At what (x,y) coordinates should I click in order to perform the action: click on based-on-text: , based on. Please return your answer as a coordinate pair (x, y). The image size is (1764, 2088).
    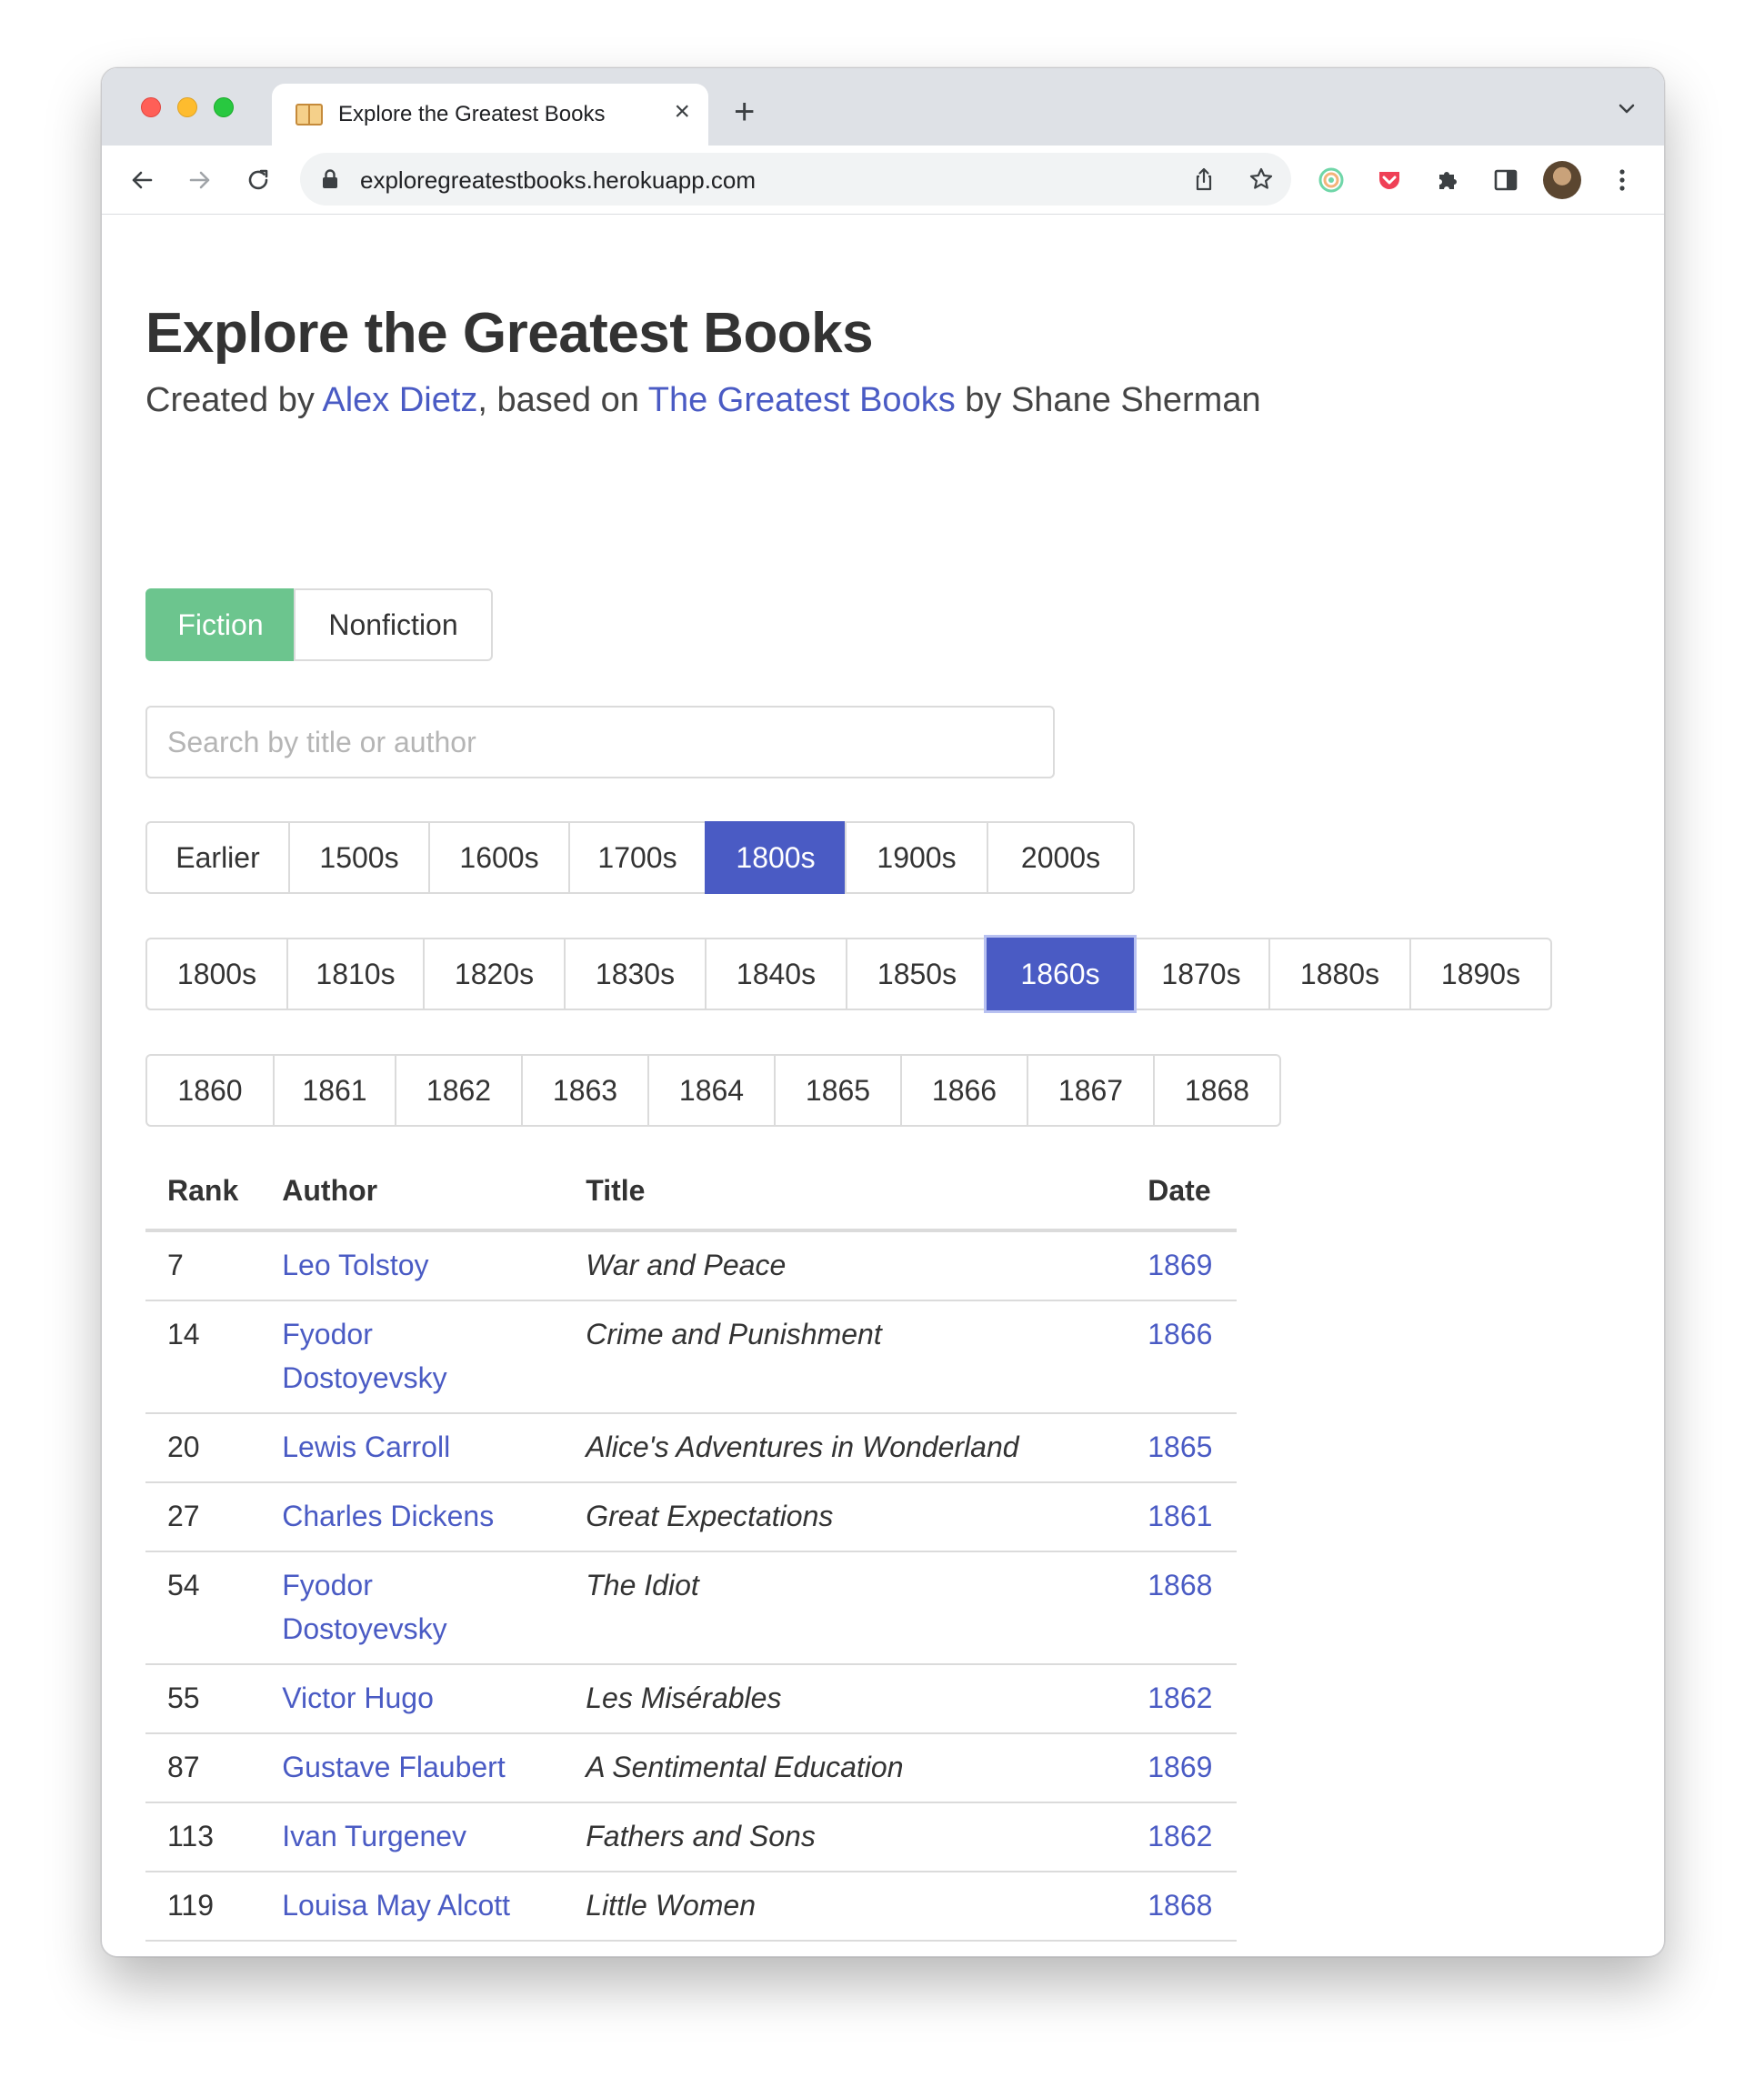
    Looking at the image, I should click on (562, 400).